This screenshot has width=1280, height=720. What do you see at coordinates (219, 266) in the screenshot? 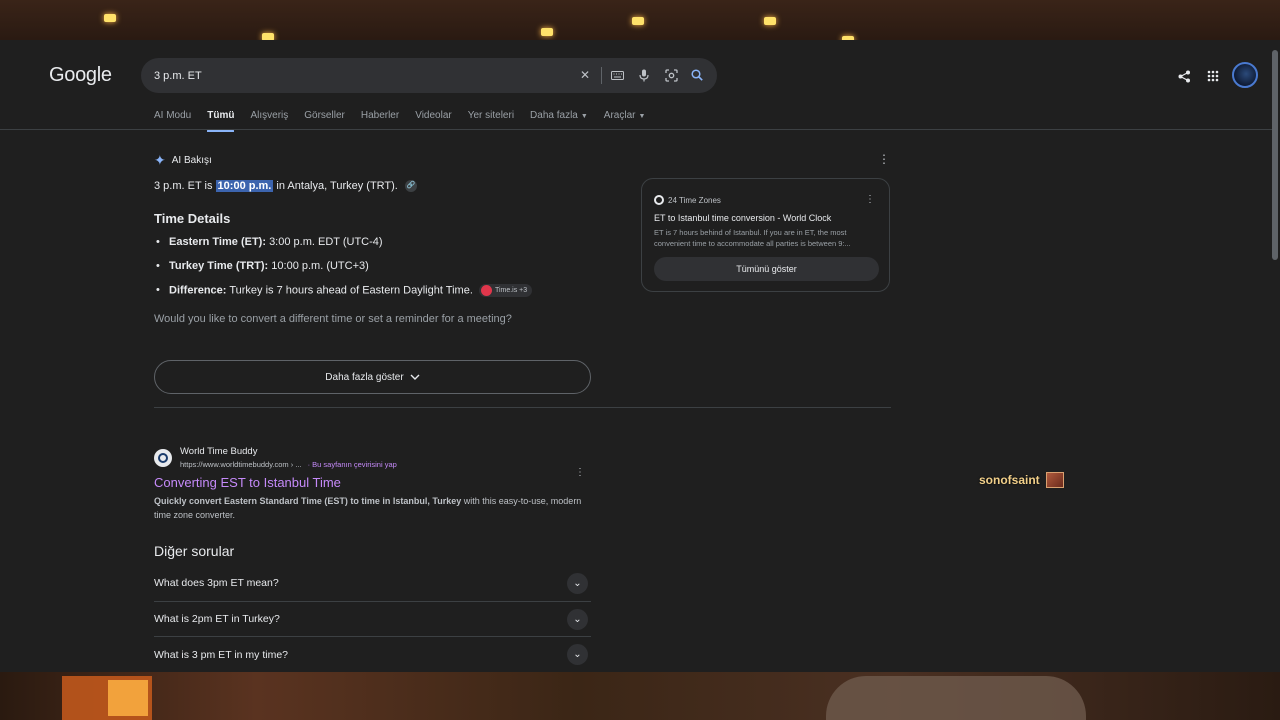
I see `bullet-label: Turkey Time (TRT):` at bounding box center [219, 266].